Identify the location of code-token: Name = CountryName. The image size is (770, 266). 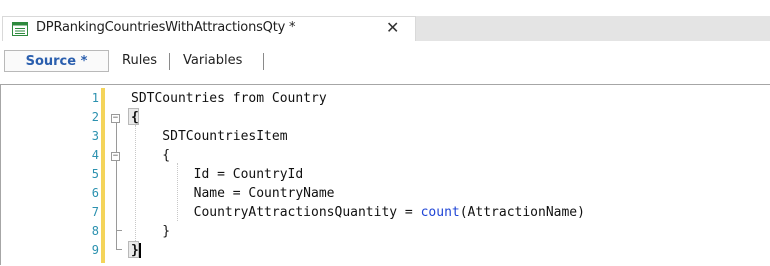
(233, 193).